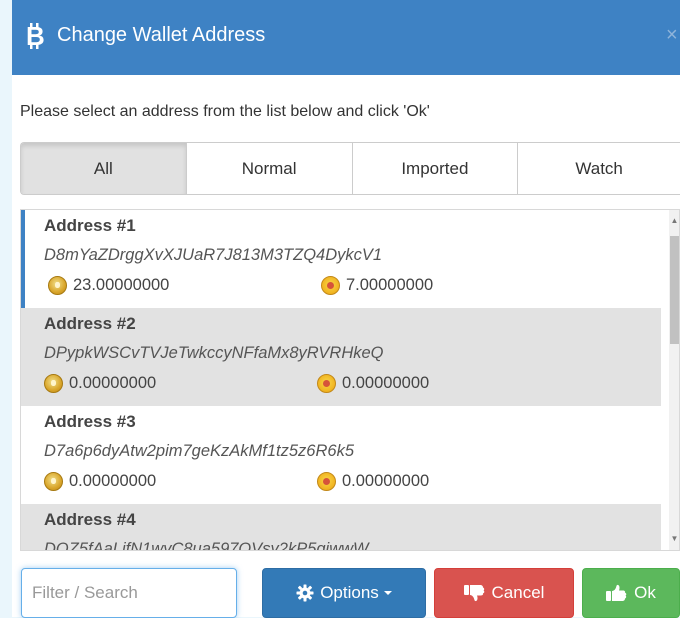 The height and width of the screenshot is (618, 680). Describe the element at coordinates (104, 168) in the screenshot. I see `tab-all: All` at that location.